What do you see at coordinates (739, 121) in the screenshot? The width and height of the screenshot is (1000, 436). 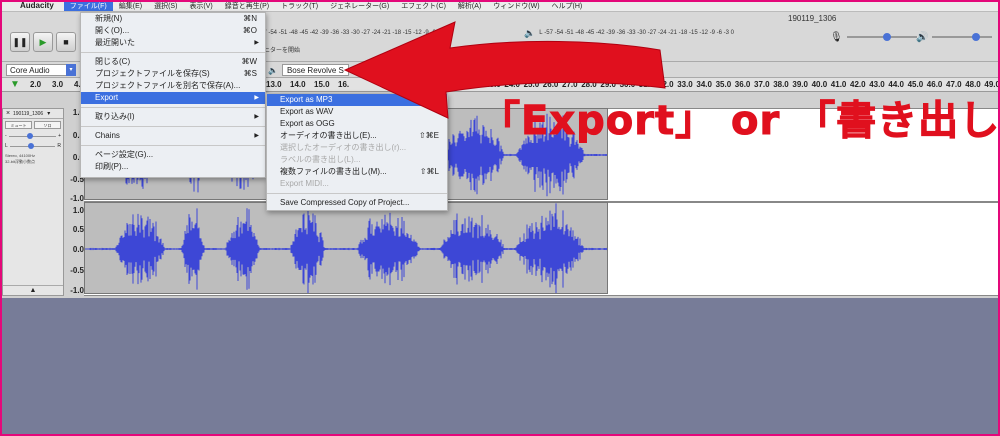 I see `annotation-text: 「Export」 or 「書き出し」` at bounding box center [739, 121].